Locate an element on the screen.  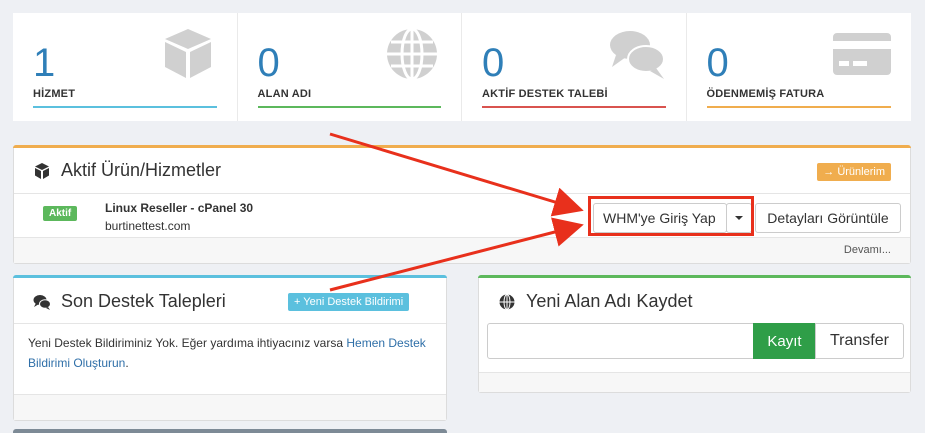
register-domain-panel: Yeni Alan Adı Kaydet Kayıt Transfer is located at coordinates (694, 334).